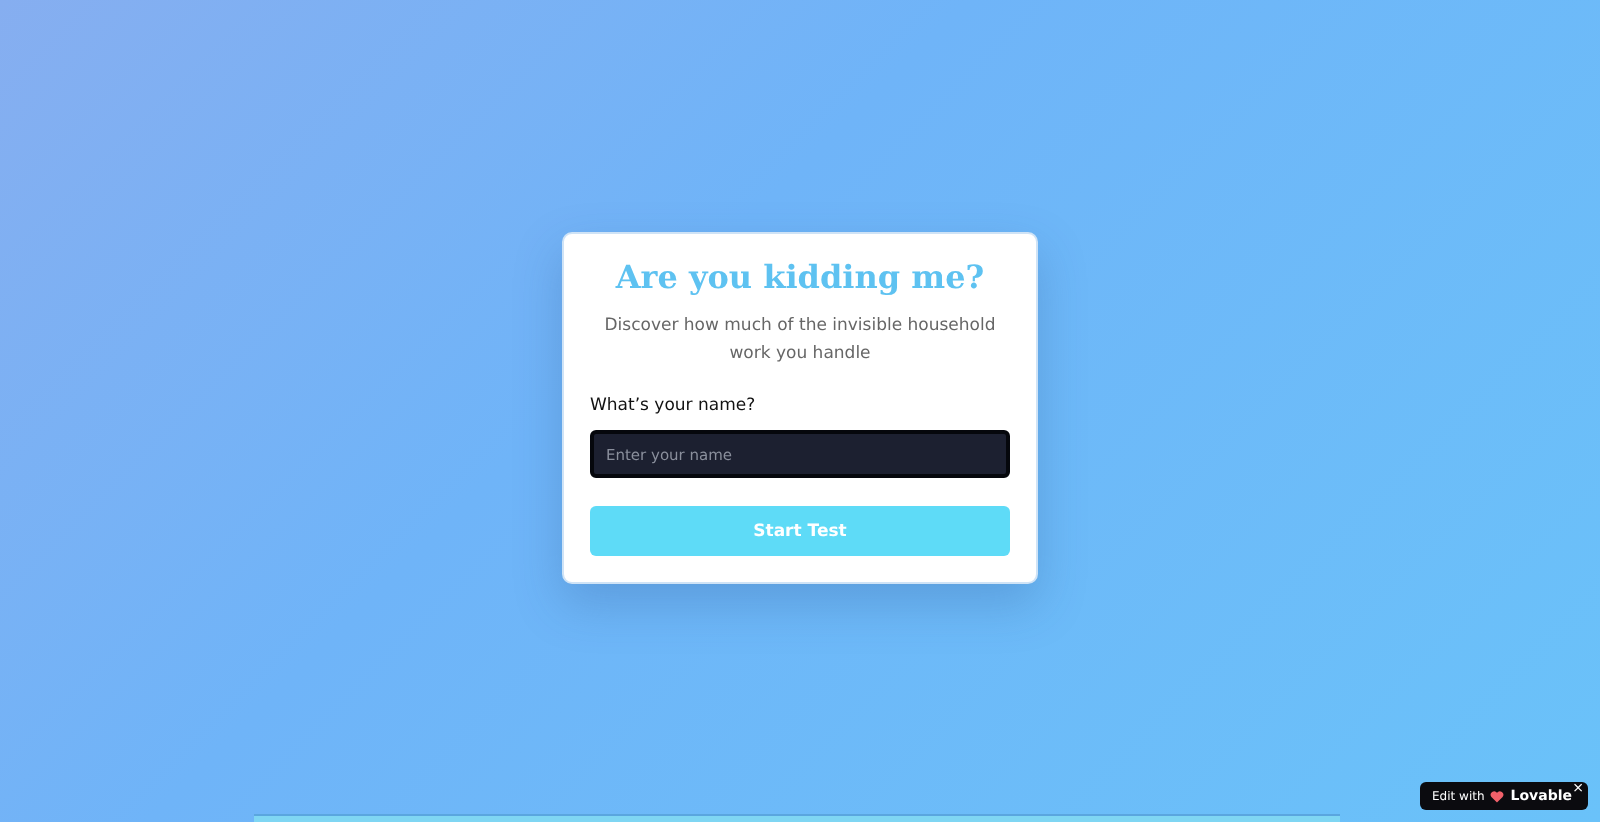 Image resolution: width=1600 pixels, height=822 pixels. I want to click on name-label: What’s your name?, so click(673, 406).